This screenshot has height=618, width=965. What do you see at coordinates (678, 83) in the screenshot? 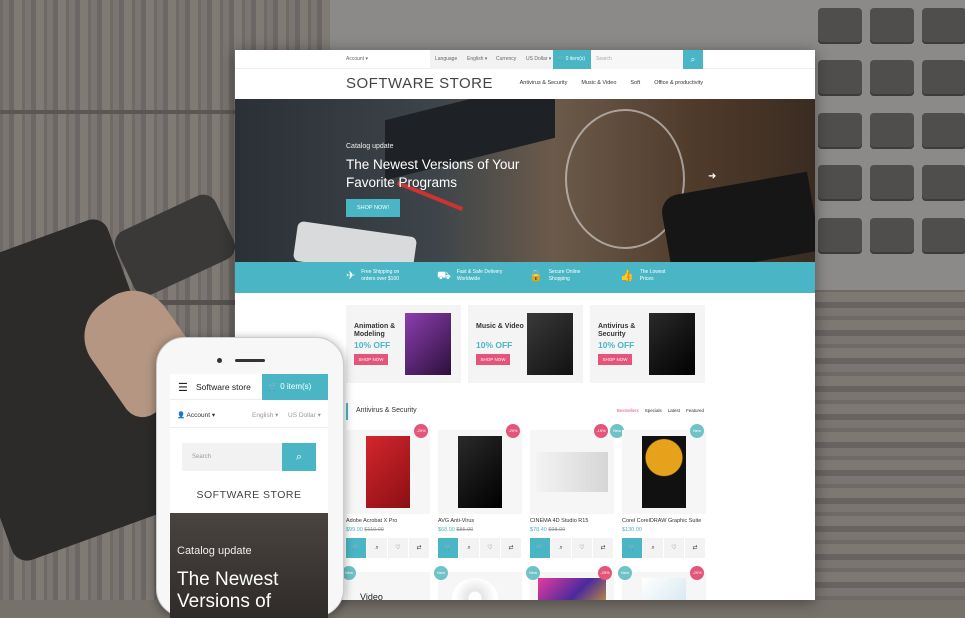
I see `nav-item-office: Office & productivity` at bounding box center [678, 83].